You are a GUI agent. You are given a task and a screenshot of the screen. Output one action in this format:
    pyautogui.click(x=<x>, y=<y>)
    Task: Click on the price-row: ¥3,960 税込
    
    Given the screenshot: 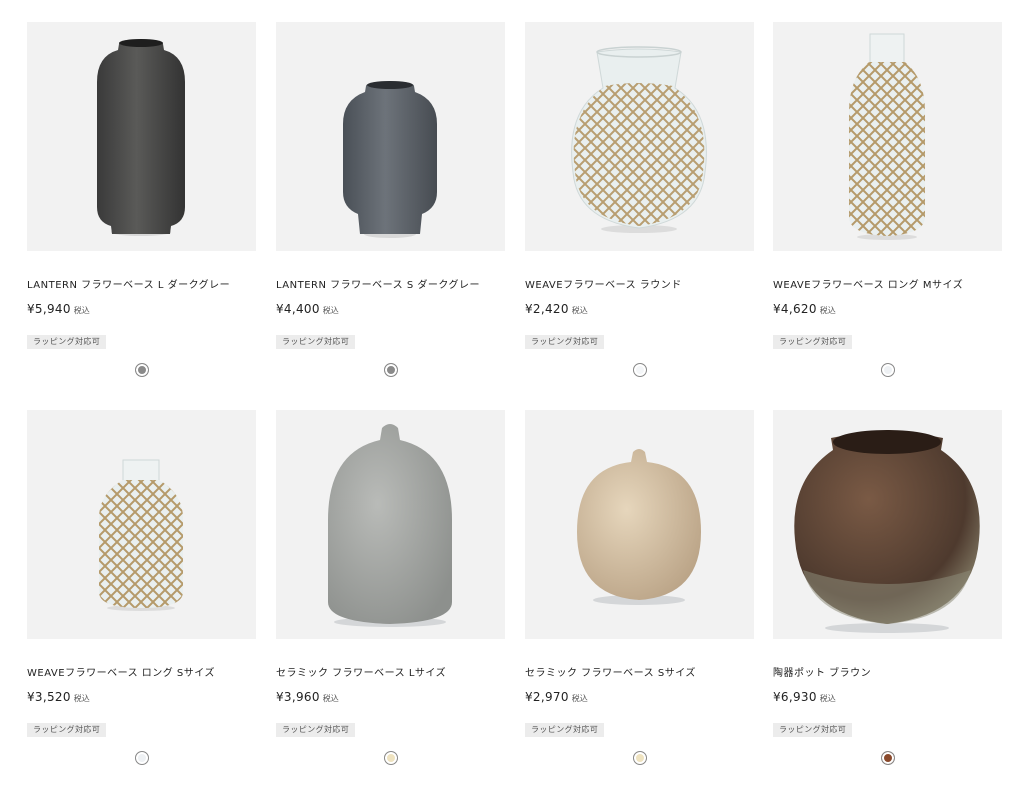 What is the action you would take?
    pyautogui.click(x=390, y=696)
    